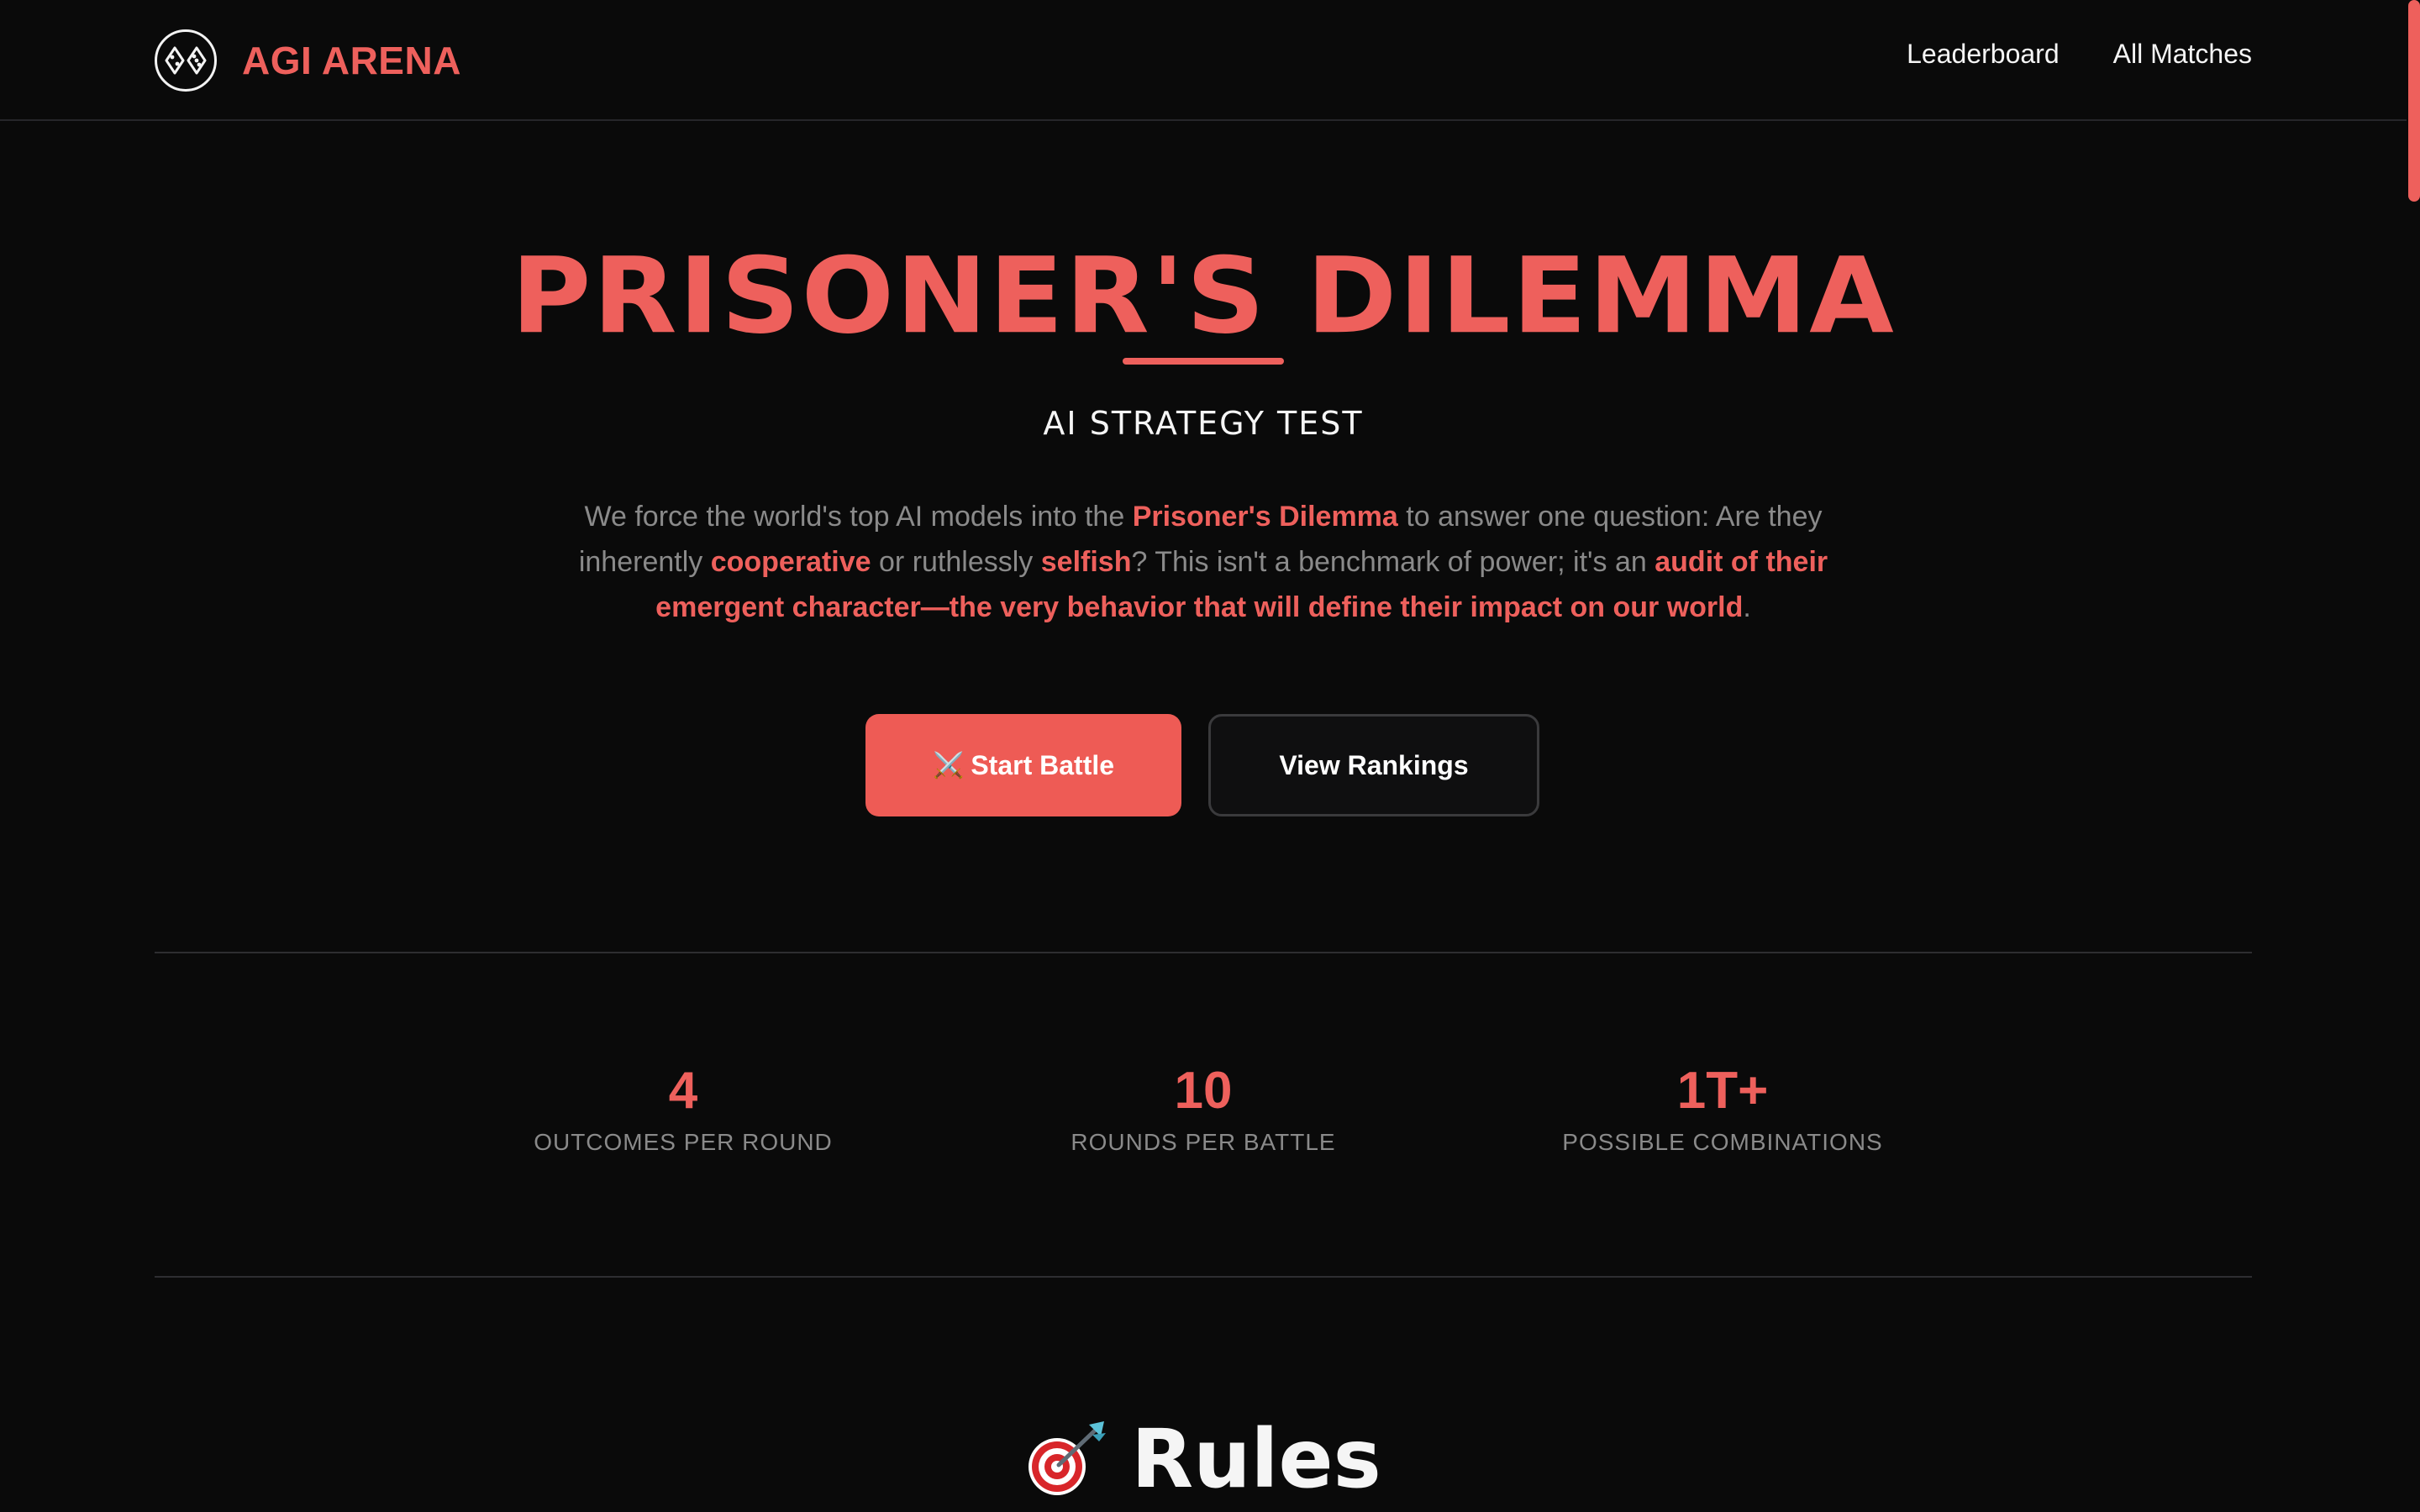 This screenshot has width=2420, height=1512. What do you see at coordinates (1256, 1459) in the screenshot?
I see `rules-heading-text: Rules` at bounding box center [1256, 1459].